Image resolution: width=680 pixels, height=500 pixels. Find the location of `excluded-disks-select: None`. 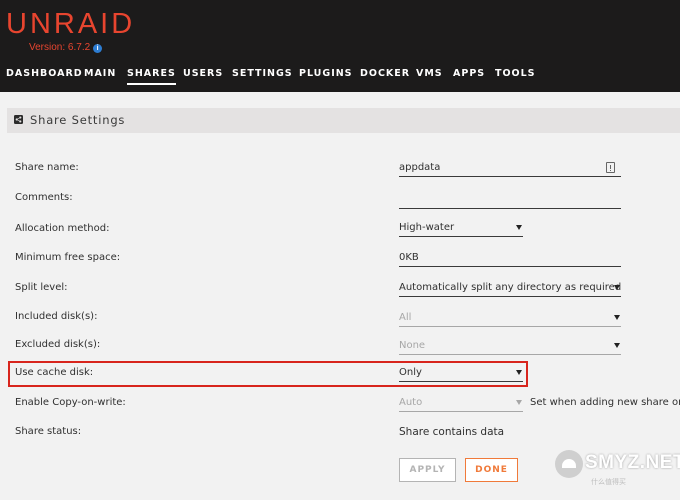

excluded-disks-select: None is located at coordinates (510, 347).